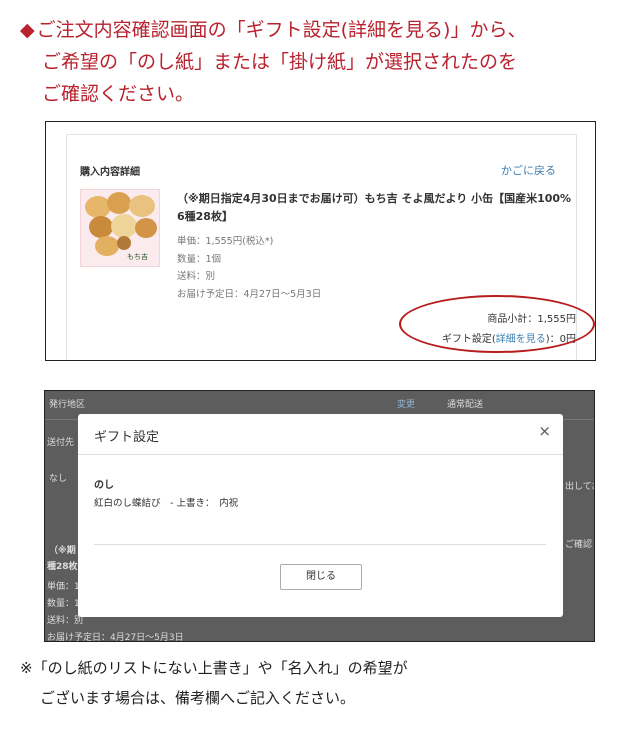 Image resolution: width=640 pixels, height=740 pixels. I want to click on modal-title: ギフト設定, so click(127, 437).